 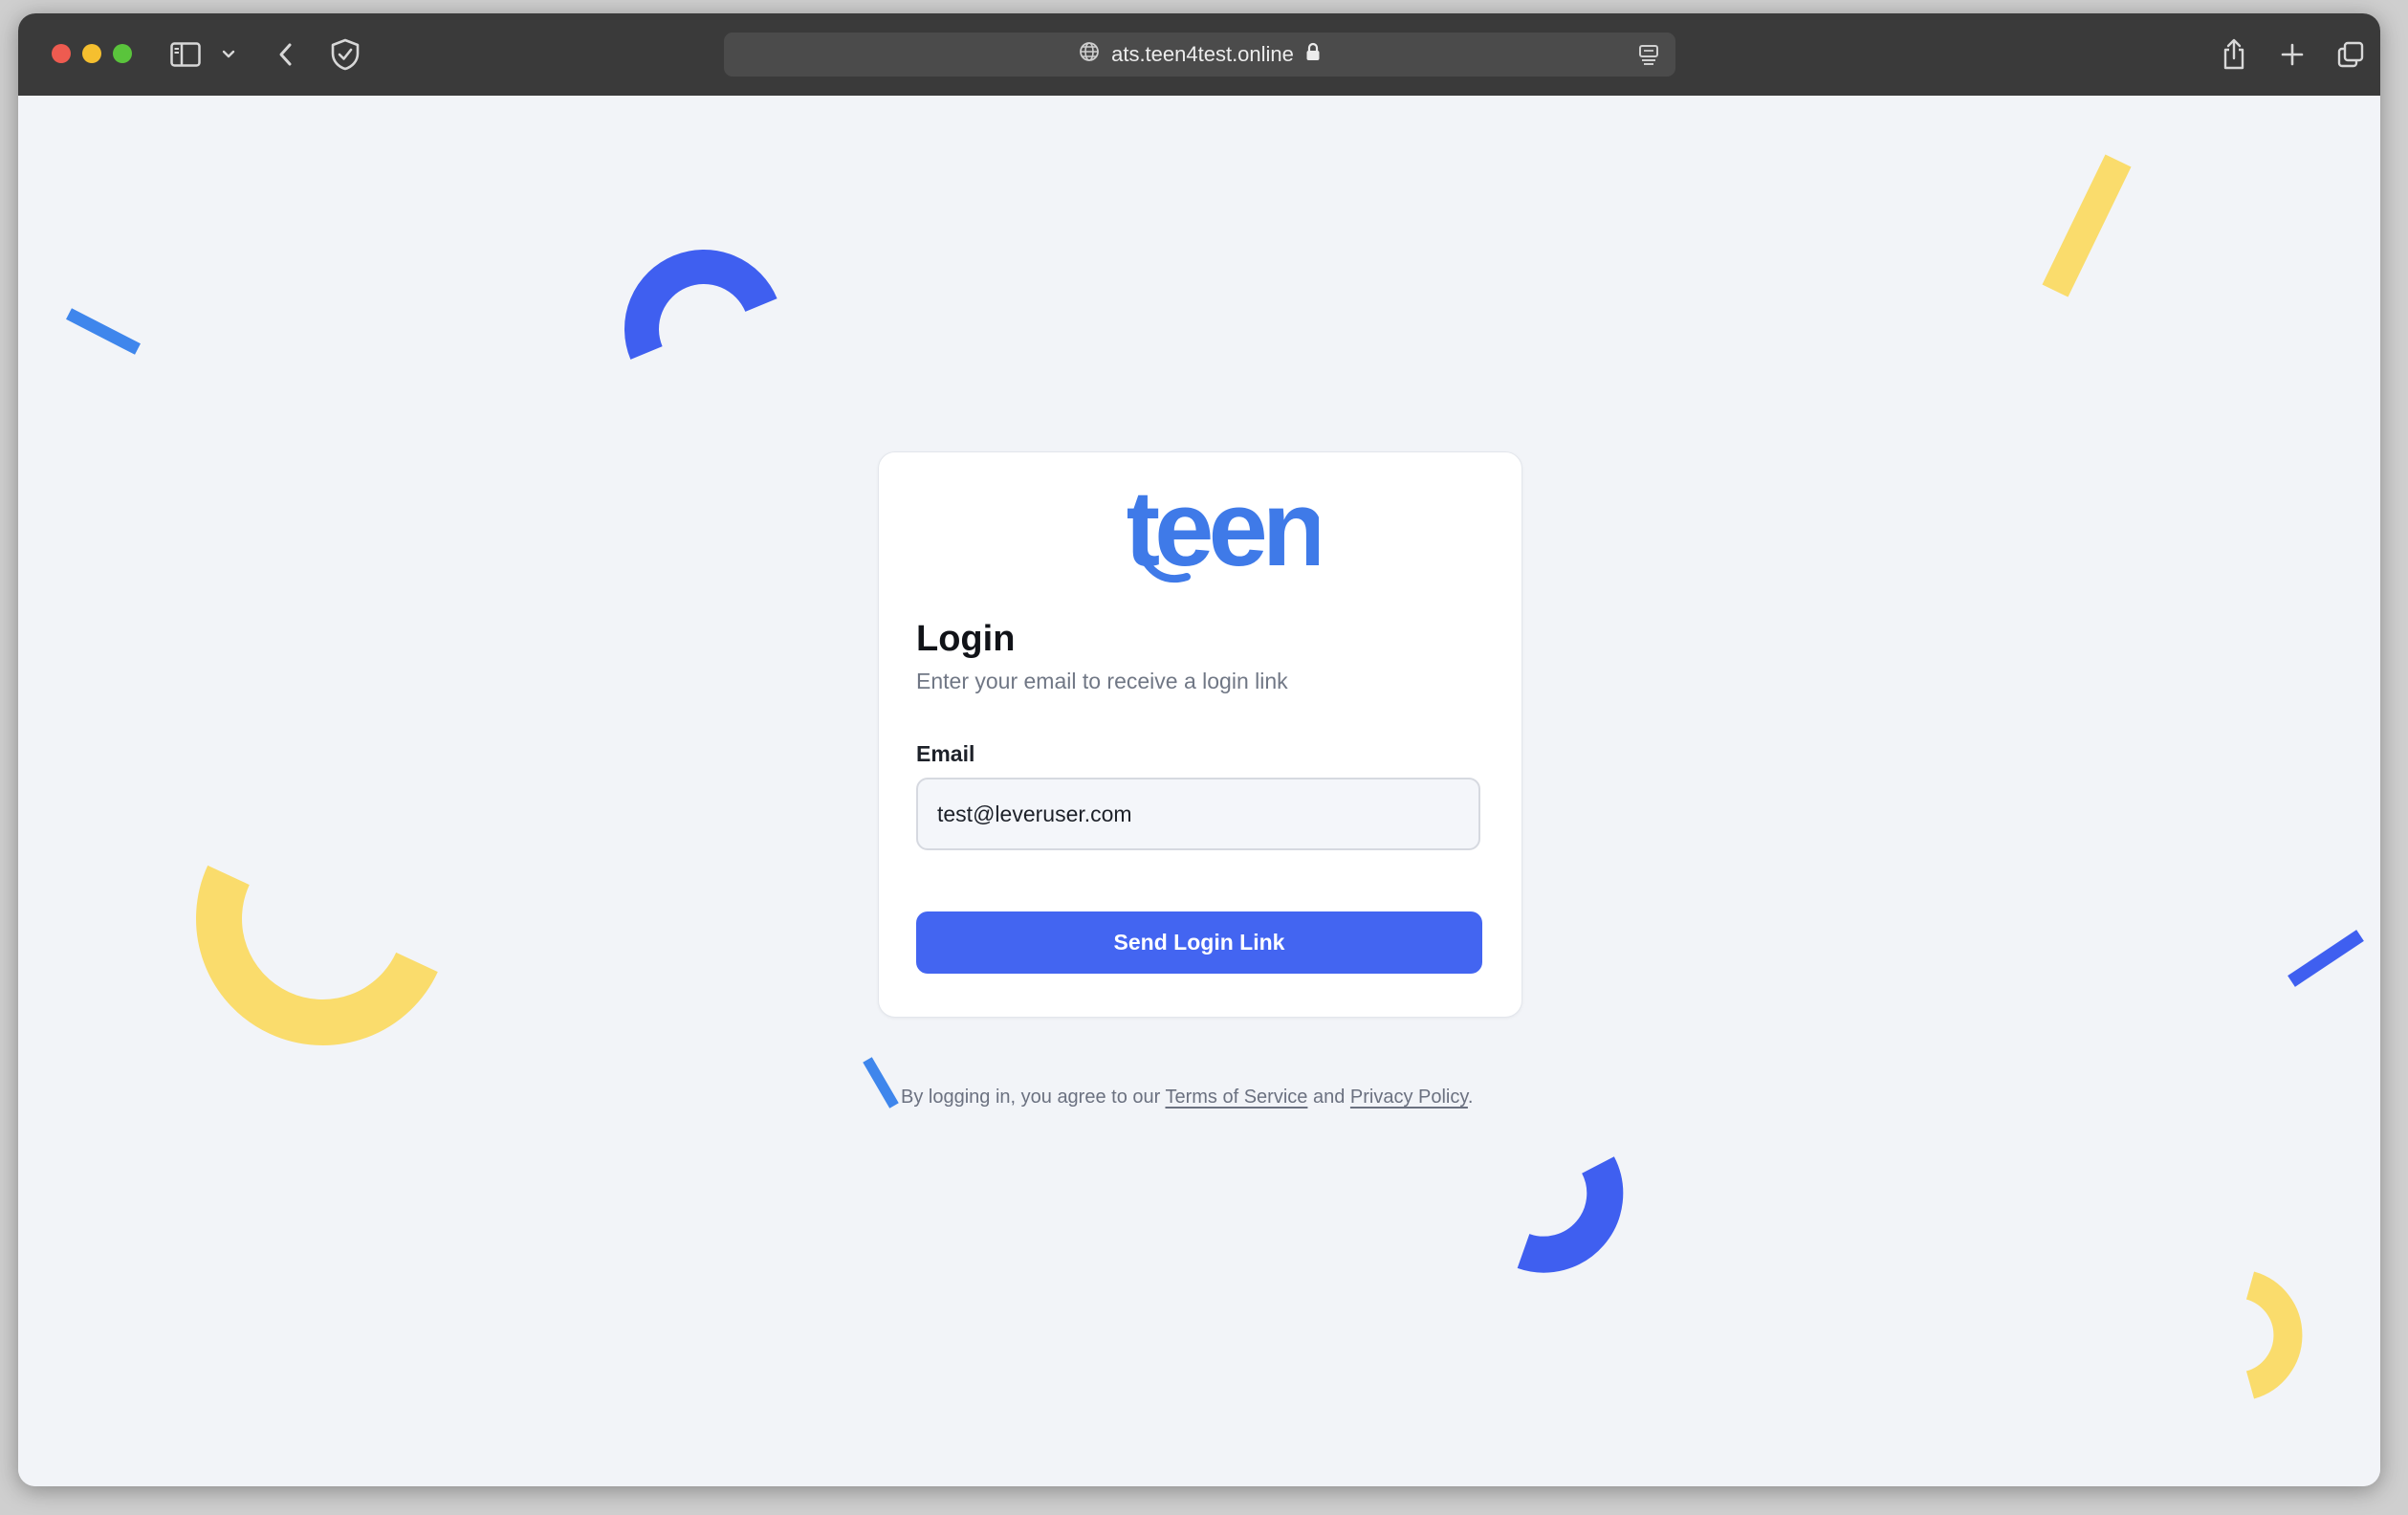 What do you see at coordinates (1648, 57) in the screenshot?
I see `reader-icon` at bounding box center [1648, 57].